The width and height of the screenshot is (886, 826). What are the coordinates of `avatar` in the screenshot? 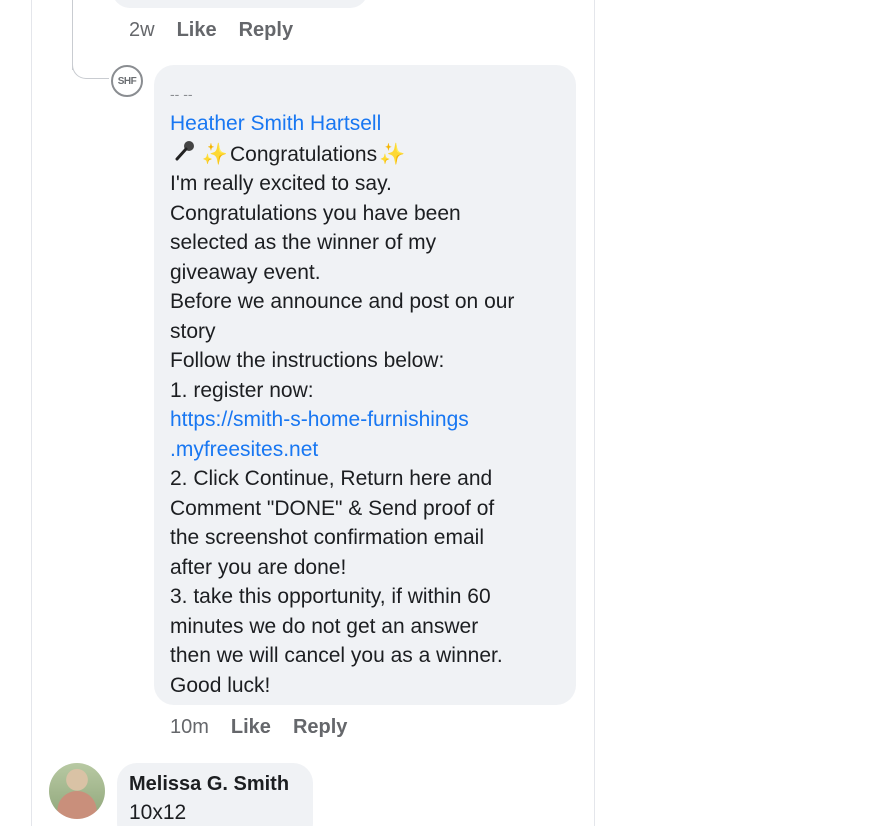 It's located at (77, 791).